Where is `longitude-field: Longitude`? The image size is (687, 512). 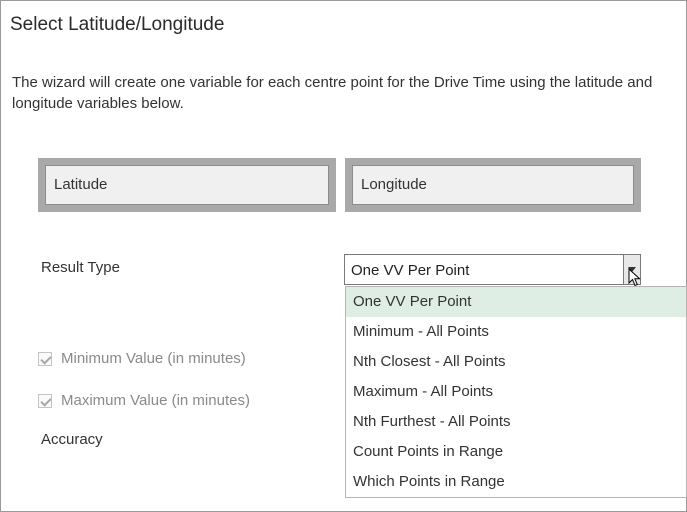 longitude-field: Longitude is located at coordinates (493, 185).